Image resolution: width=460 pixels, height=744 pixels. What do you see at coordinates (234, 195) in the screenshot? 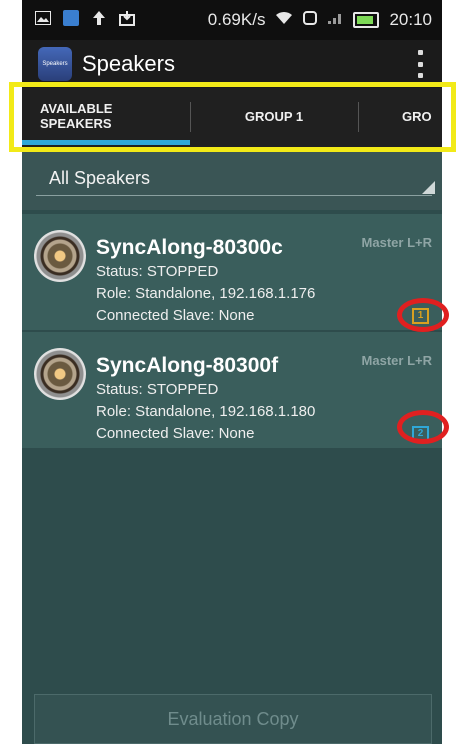
I see `dropdown-underline` at bounding box center [234, 195].